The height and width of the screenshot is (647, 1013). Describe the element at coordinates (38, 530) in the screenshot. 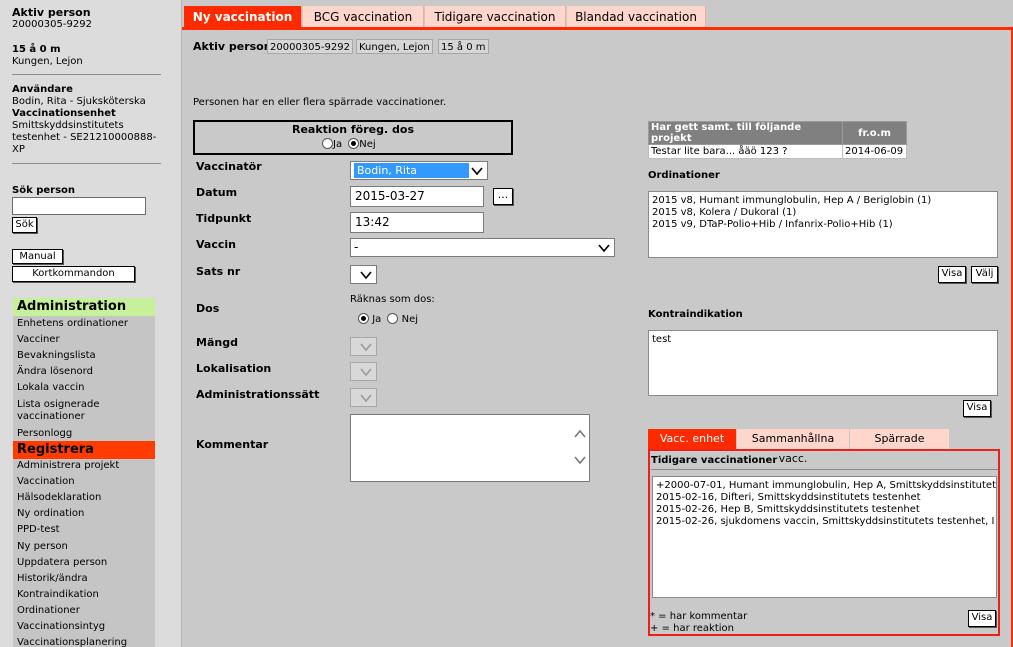

I see `menu-item: PPD-test` at that location.